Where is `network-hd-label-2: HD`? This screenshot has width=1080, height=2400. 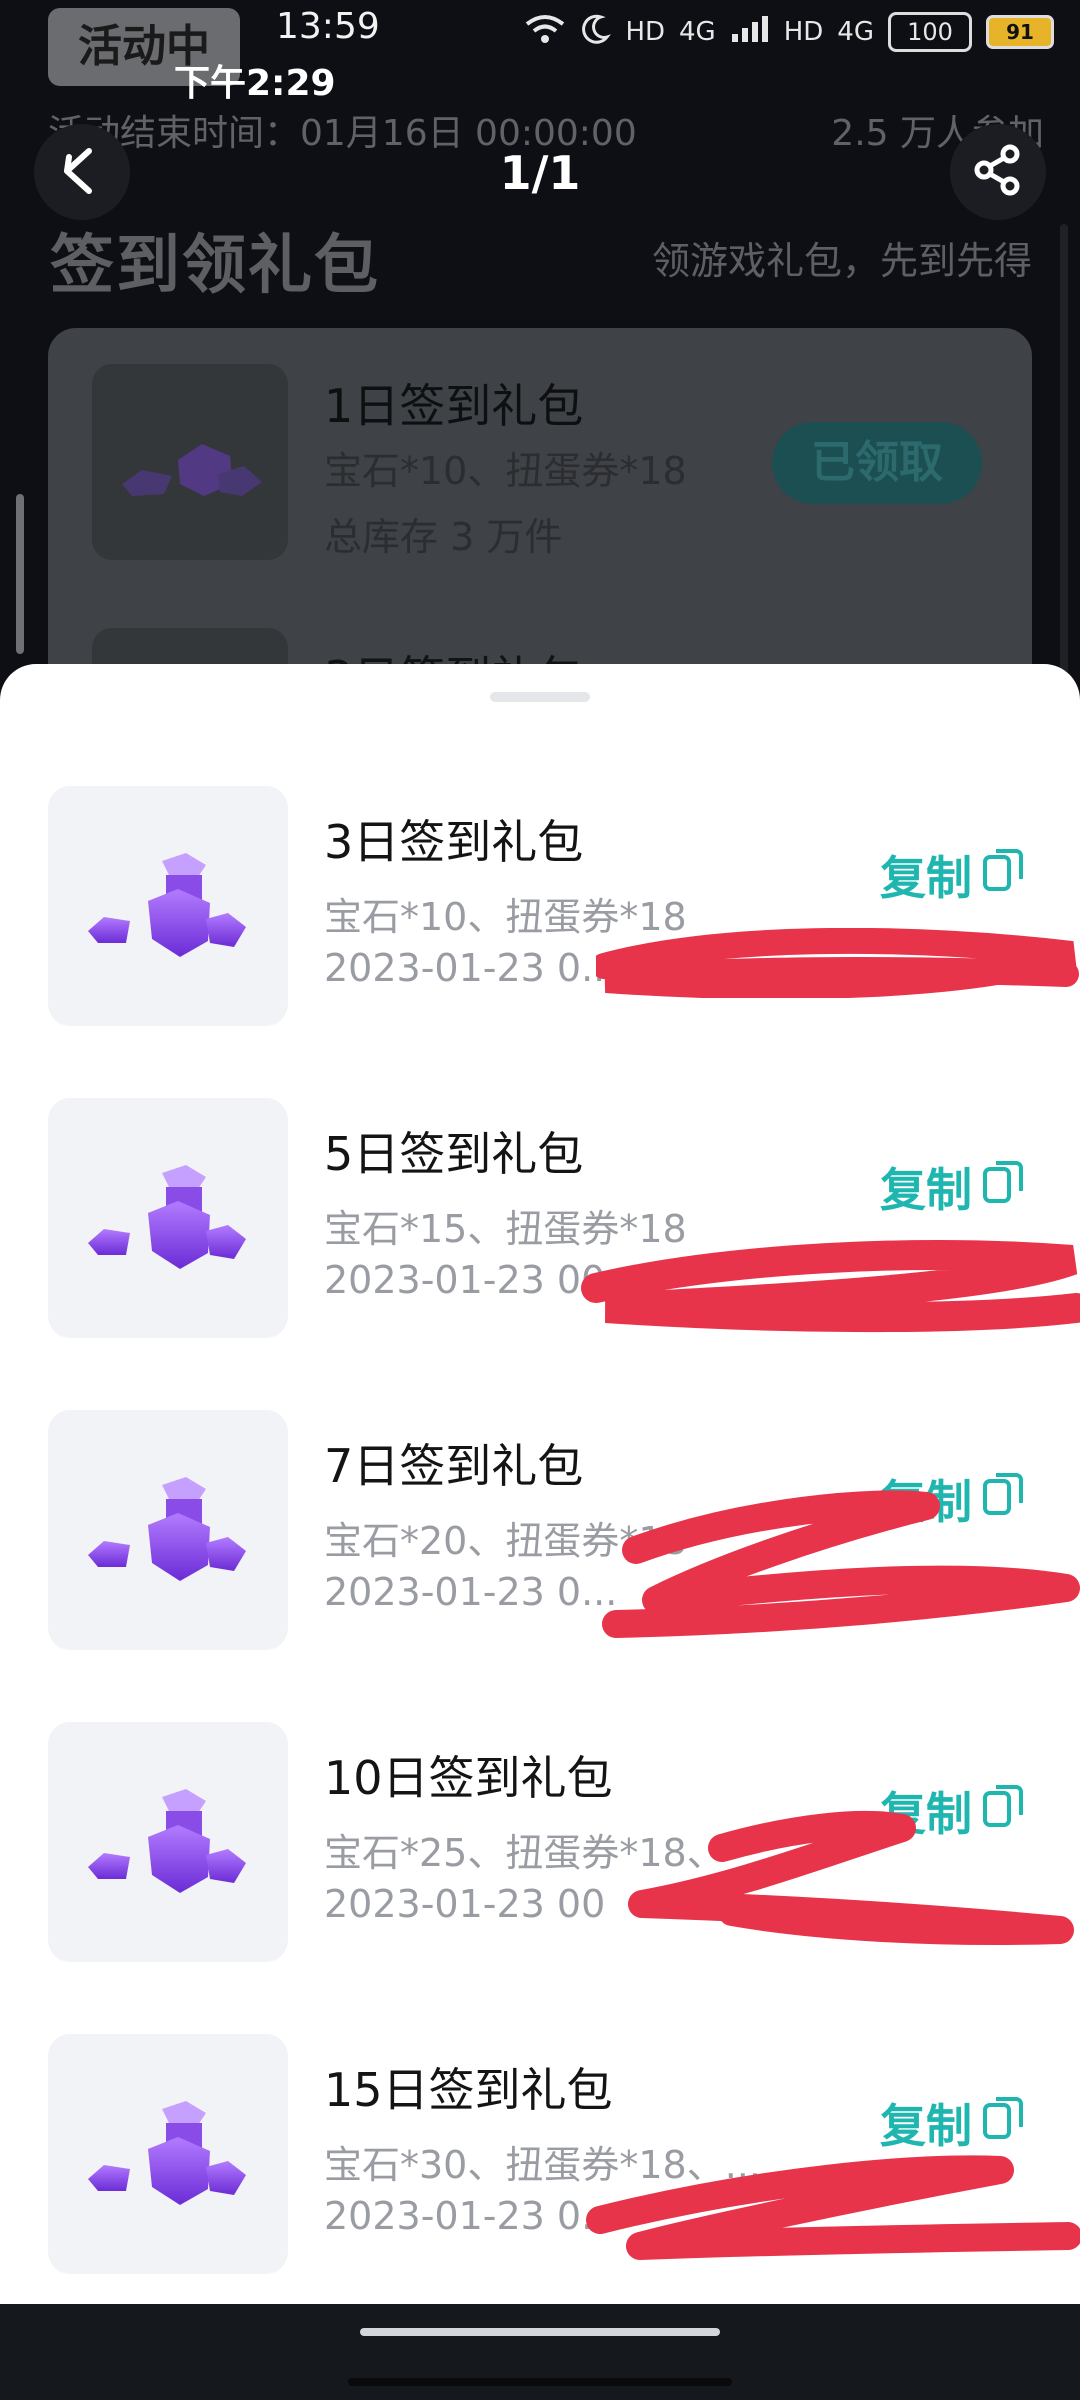
network-hd-label-2: HD is located at coordinates (803, 32).